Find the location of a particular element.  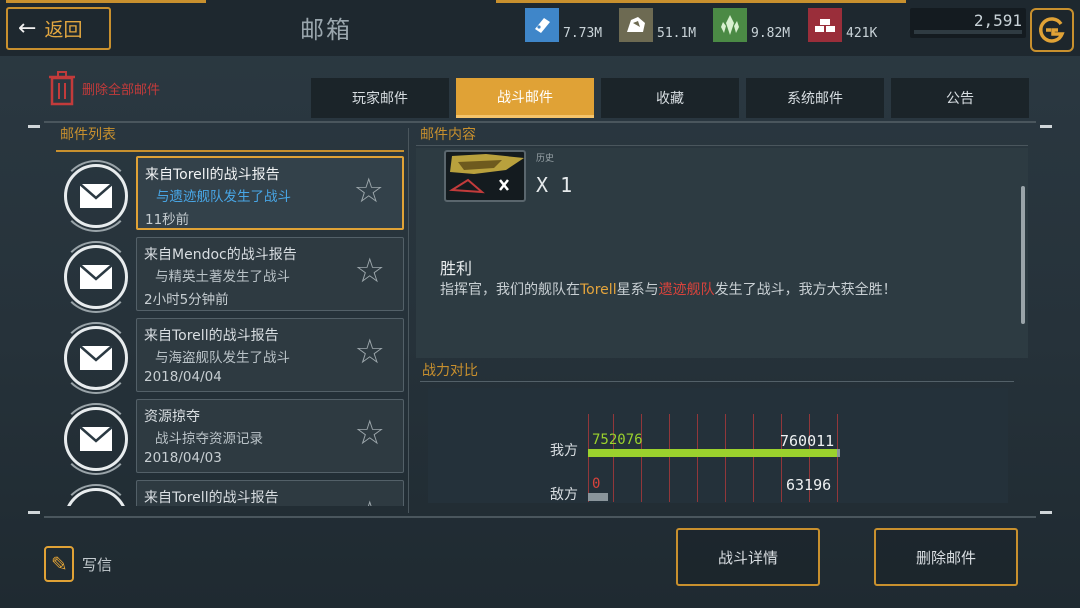

content-title-line is located at coordinates (722, 145).